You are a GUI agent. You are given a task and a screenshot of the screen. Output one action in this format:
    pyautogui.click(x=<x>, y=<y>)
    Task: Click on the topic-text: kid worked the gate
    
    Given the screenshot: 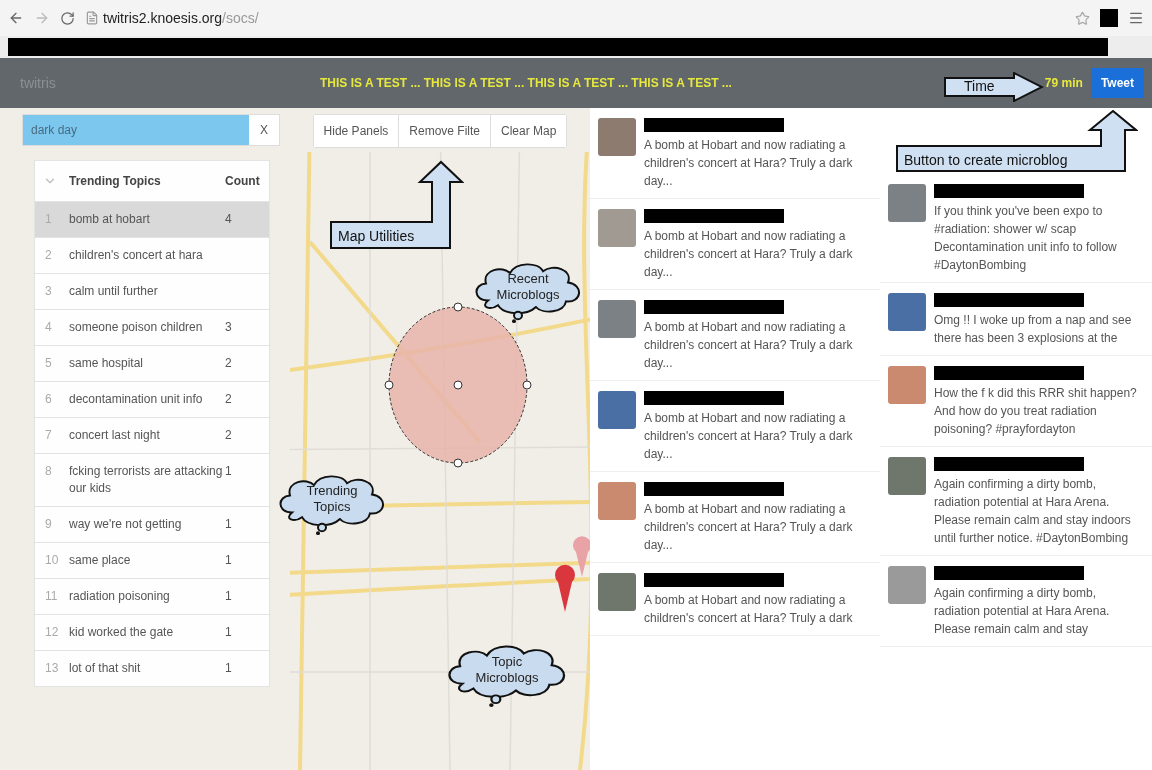 What is the action you would take?
    pyautogui.click(x=122, y=632)
    